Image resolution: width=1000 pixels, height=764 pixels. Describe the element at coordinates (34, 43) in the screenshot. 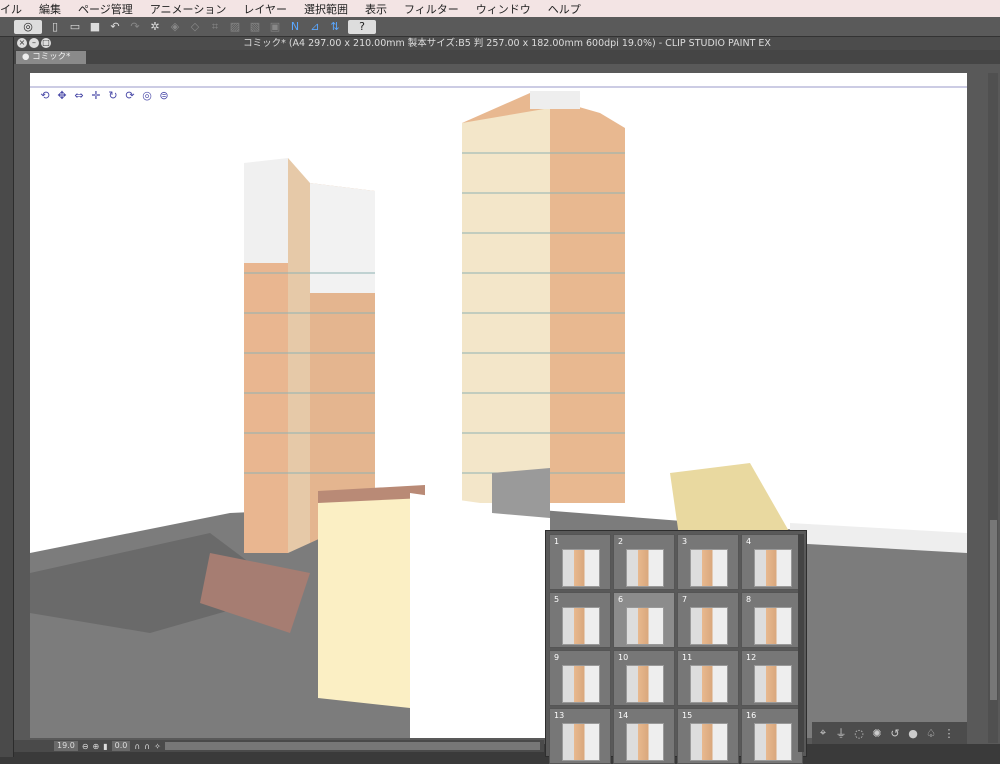

I see `minimize-icon: –` at that location.